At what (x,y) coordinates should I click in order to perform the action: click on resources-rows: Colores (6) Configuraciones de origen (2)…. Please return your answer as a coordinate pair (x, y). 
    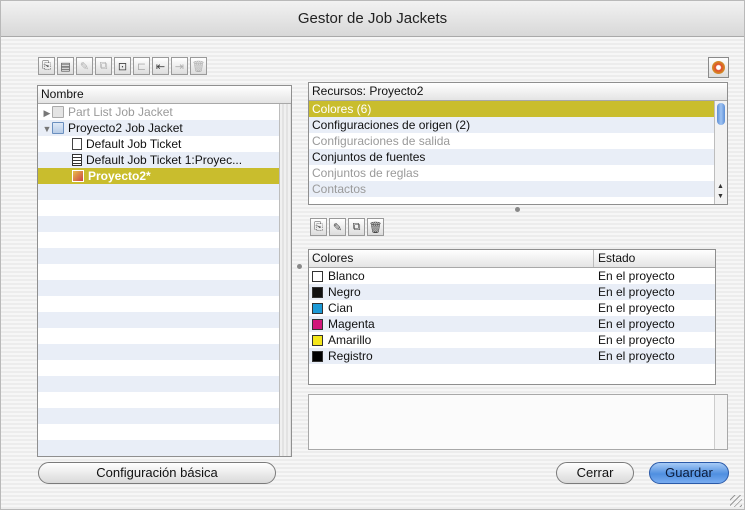
    Looking at the image, I should click on (518, 149).